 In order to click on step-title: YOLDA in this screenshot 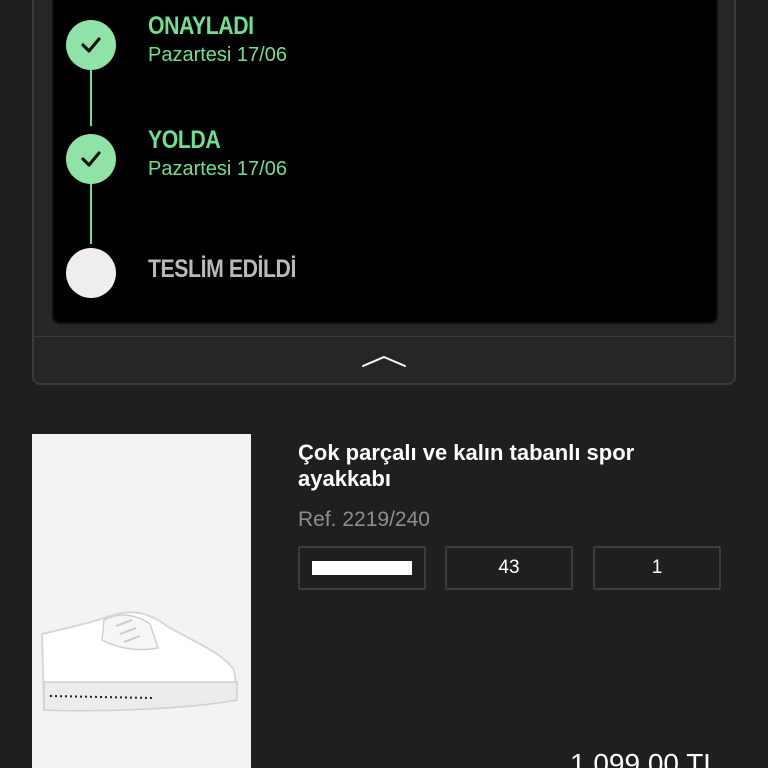, I will do `click(184, 140)`.